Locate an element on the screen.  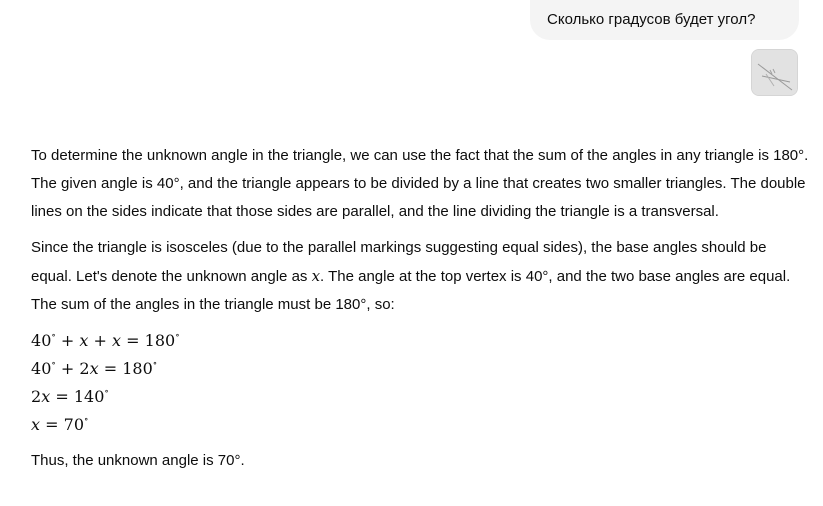
equation-line-3: 2x = 140∘ is located at coordinates (70, 396).